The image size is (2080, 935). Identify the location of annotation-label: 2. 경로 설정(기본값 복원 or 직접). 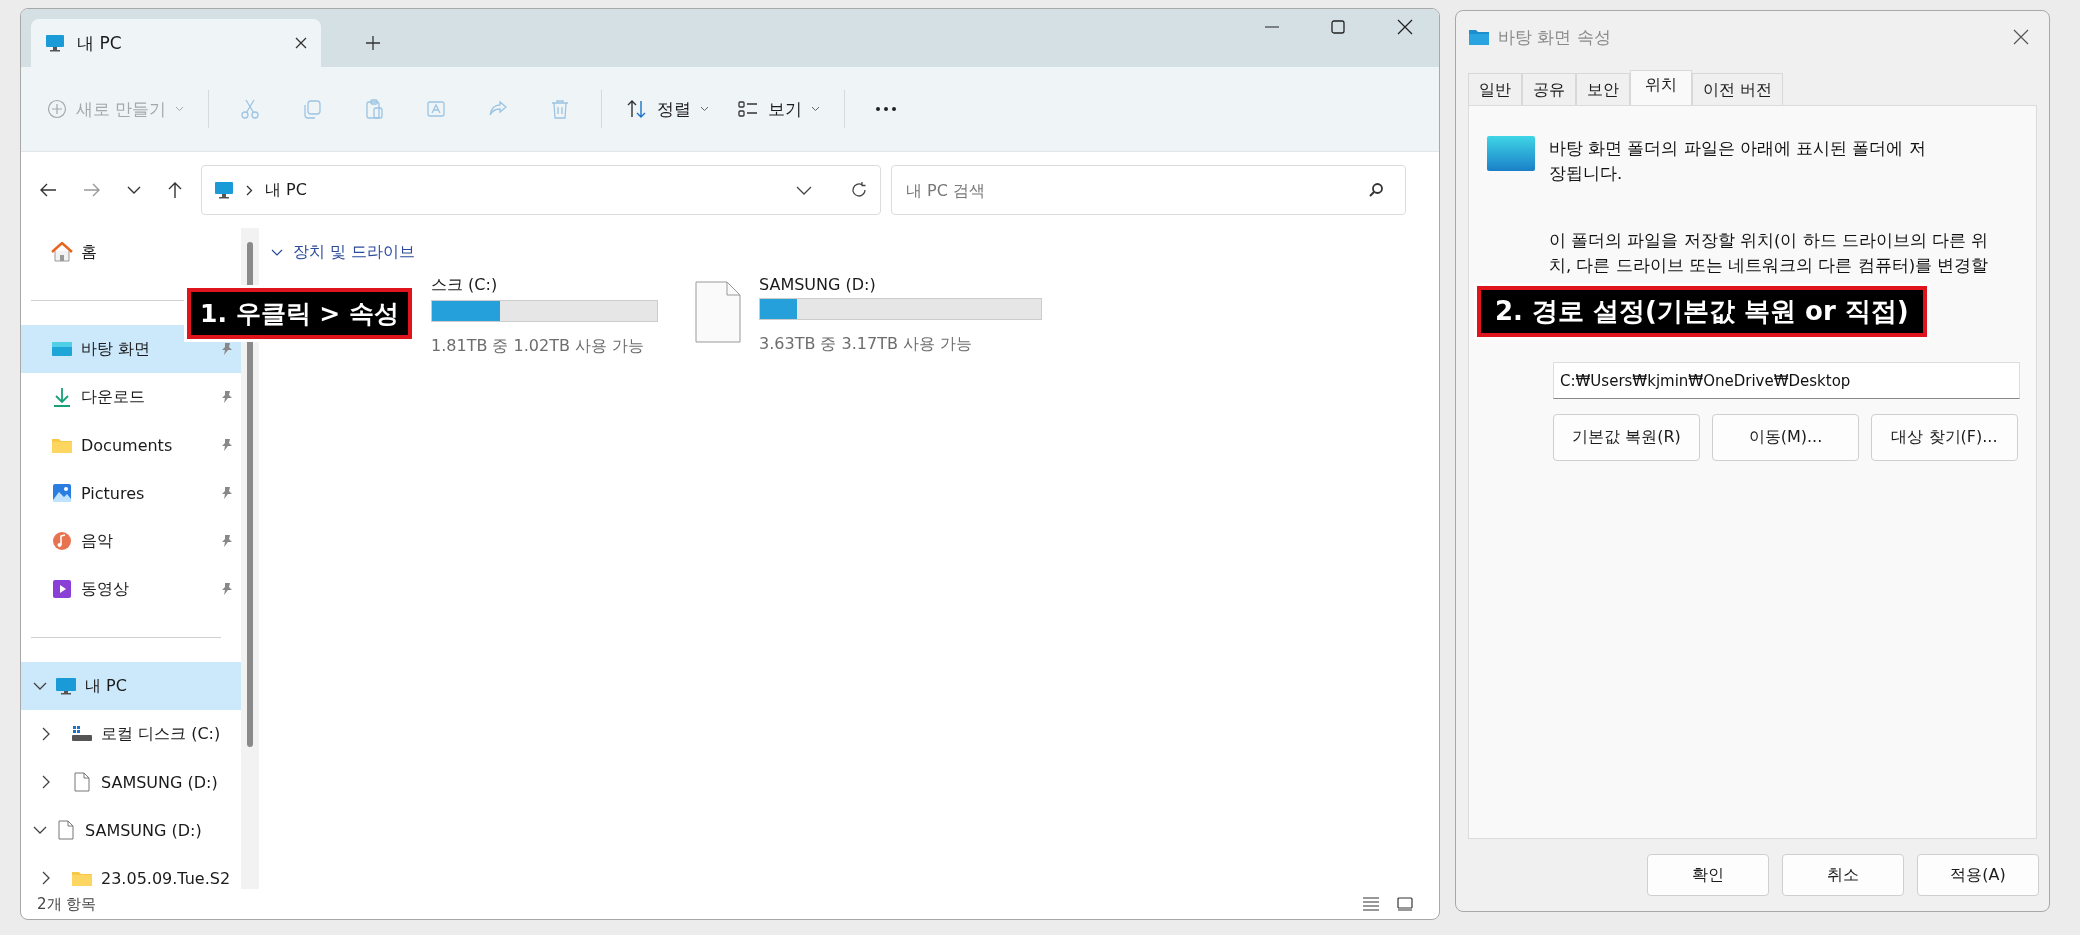
(1702, 311).